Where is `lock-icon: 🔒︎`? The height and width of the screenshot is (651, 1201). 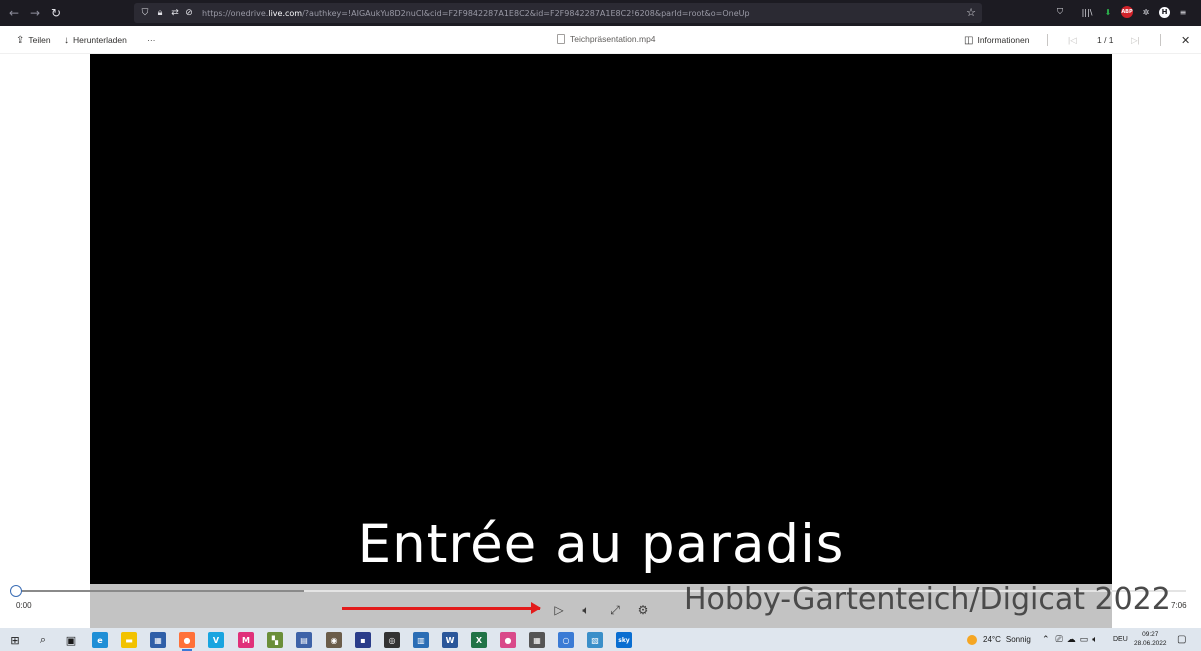
lock-icon: 🔒︎ is located at coordinates (160, 13).